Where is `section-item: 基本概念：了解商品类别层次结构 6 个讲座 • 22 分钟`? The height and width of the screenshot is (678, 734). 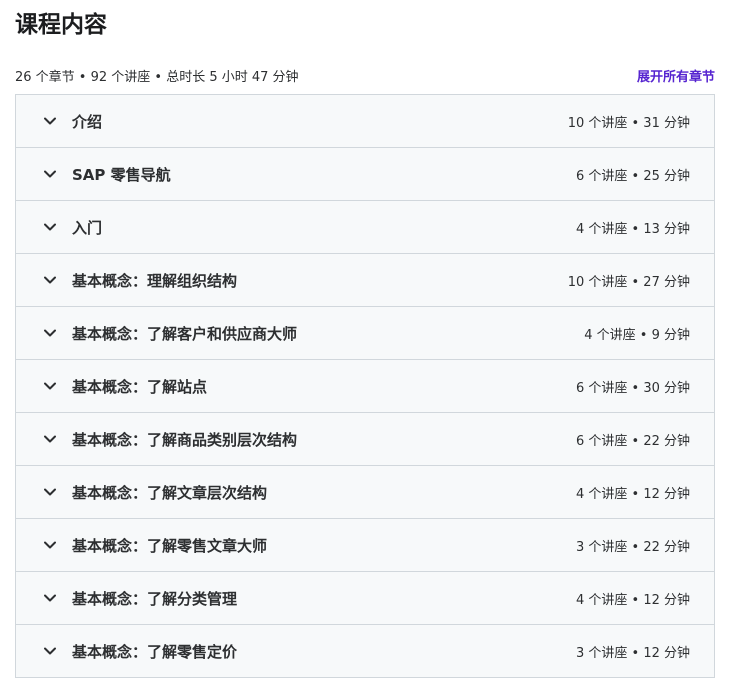
section-item: 基本概念：了解商品类别层次结构 6 个讲座 • 22 分钟 is located at coordinates (365, 439).